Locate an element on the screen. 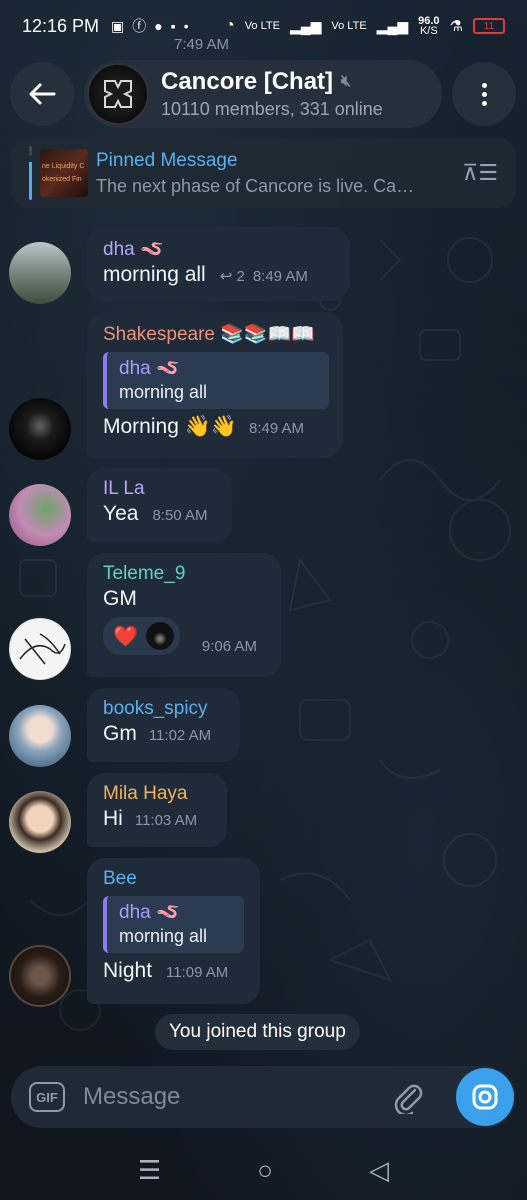 Image resolution: width=527 pixels, height=1200 pixels. bag-icon: ▪ is located at coordinates (173, 26).